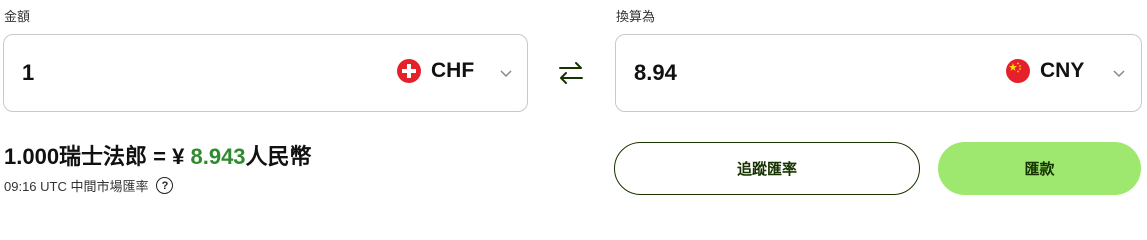  I want to click on amount-input: 1, so click(28, 73).